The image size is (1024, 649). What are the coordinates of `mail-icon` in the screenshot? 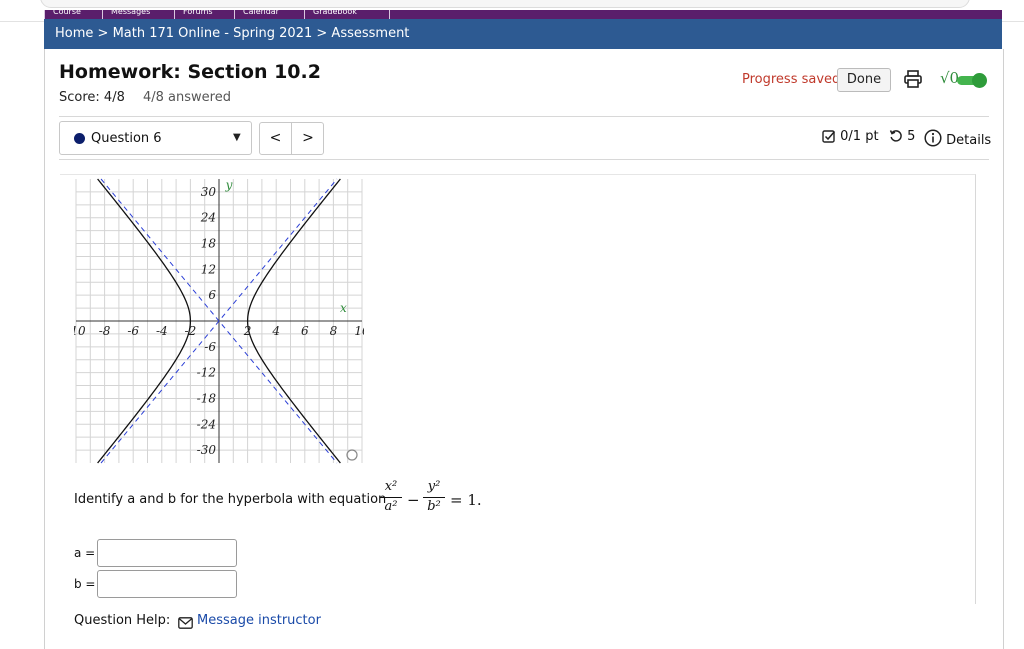 It's located at (185, 621).